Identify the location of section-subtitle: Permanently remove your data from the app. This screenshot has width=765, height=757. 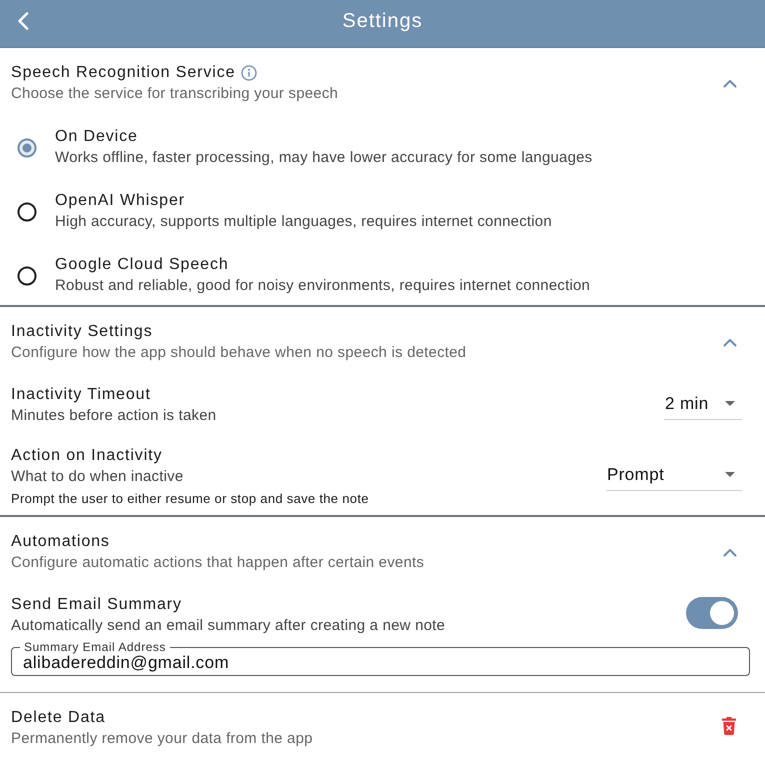
(162, 739).